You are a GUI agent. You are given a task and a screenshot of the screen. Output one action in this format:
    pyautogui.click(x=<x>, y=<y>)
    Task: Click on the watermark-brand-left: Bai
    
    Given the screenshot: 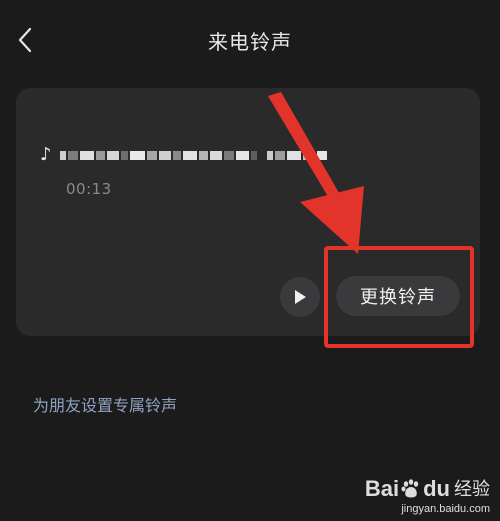 What is the action you would take?
    pyautogui.click(x=382, y=488)
    